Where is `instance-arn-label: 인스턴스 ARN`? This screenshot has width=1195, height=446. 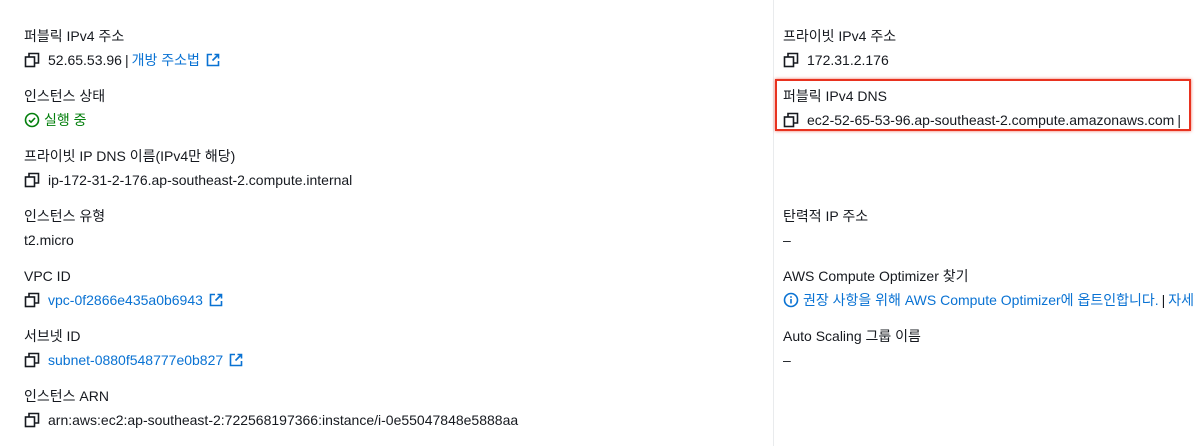 instance-arn-label: 인스턴스 ARN is located at coordinates (66, 396).